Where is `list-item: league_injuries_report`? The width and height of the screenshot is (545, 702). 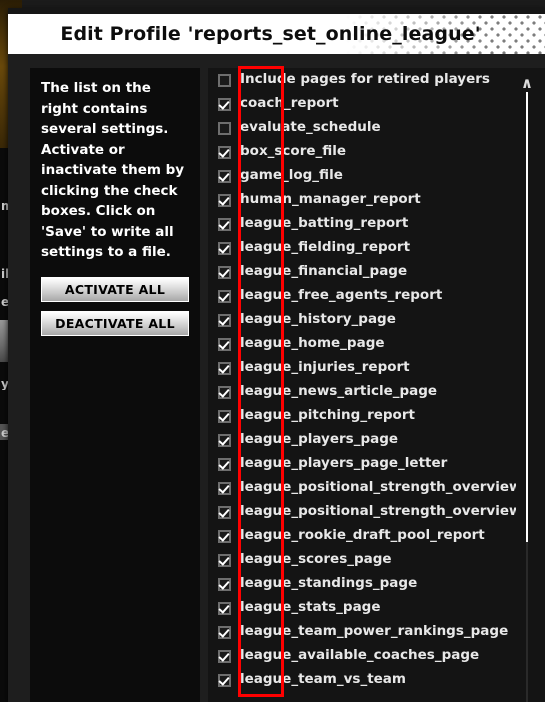
list-item: league_injuries_report is located at coordinates (362, 368).